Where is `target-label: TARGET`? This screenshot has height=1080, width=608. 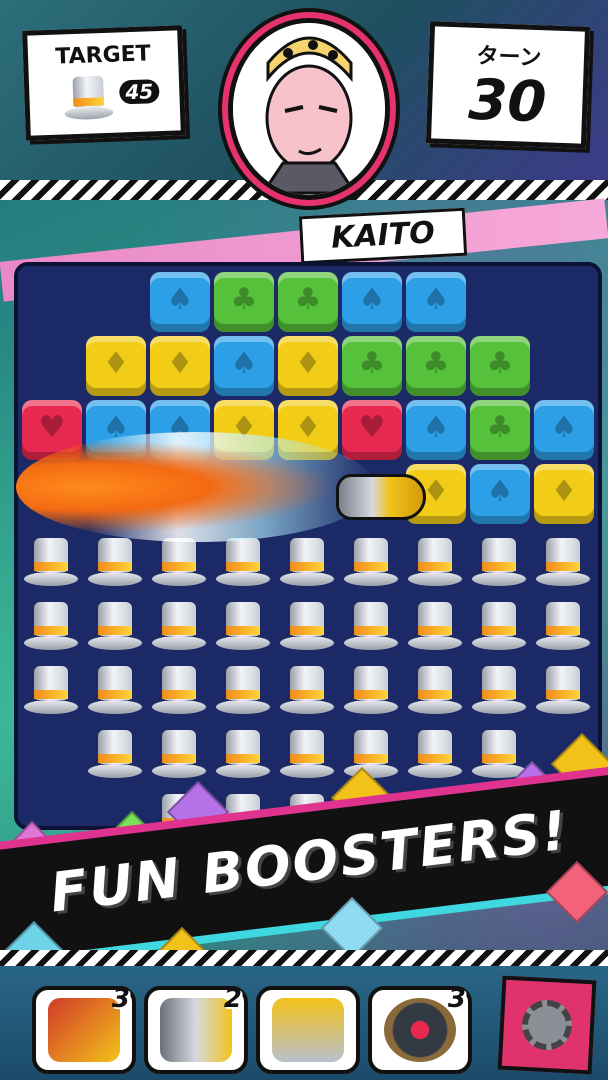
target-label: TARGET is located at coordinates (103, 55).